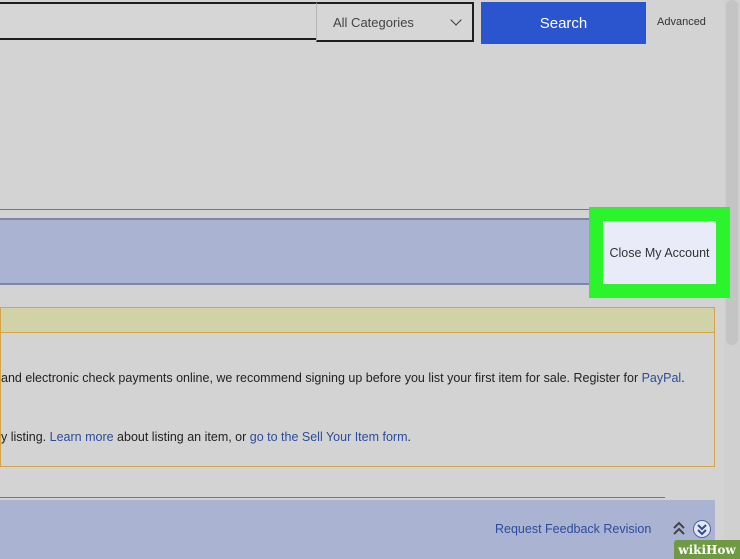 The height and width of the screenshot is (559, 740). I want to click on category-selected-label: All Categories, so click(373, 22).